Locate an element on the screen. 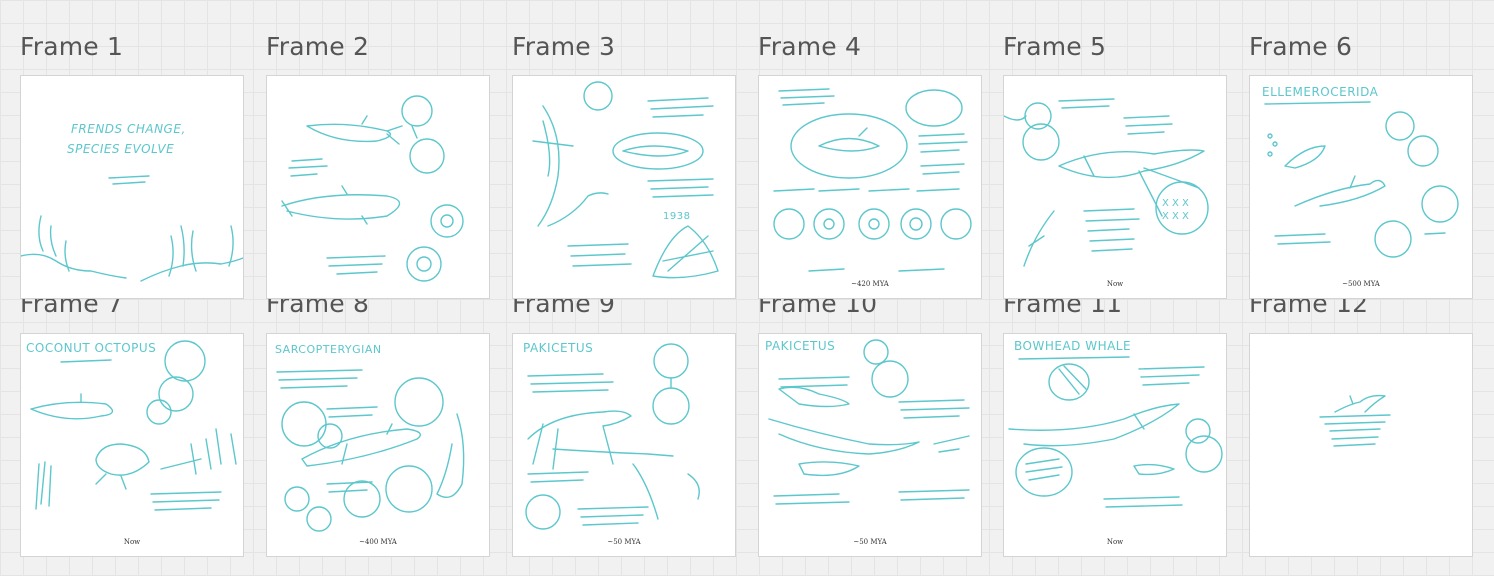  frame-7: COCONUT OCTOPUS Now is located at coordinates (132, 445).